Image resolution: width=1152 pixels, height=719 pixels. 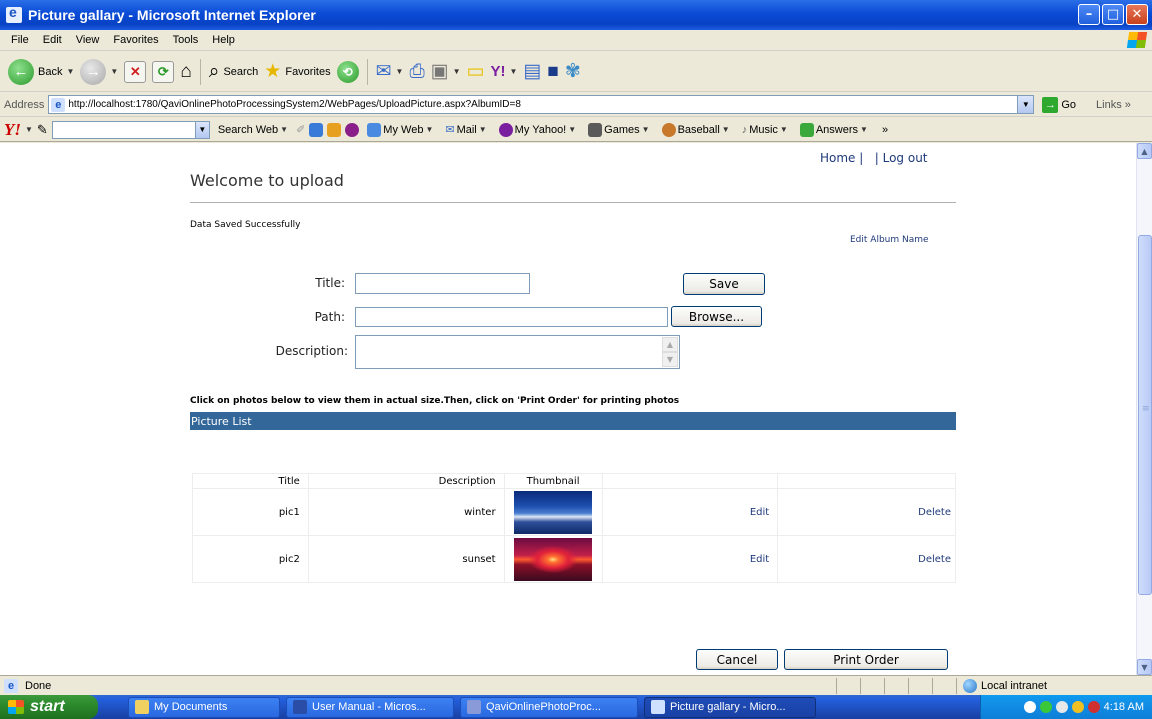 I want to click on folder-button: ▭, so click(x=476, y=71).